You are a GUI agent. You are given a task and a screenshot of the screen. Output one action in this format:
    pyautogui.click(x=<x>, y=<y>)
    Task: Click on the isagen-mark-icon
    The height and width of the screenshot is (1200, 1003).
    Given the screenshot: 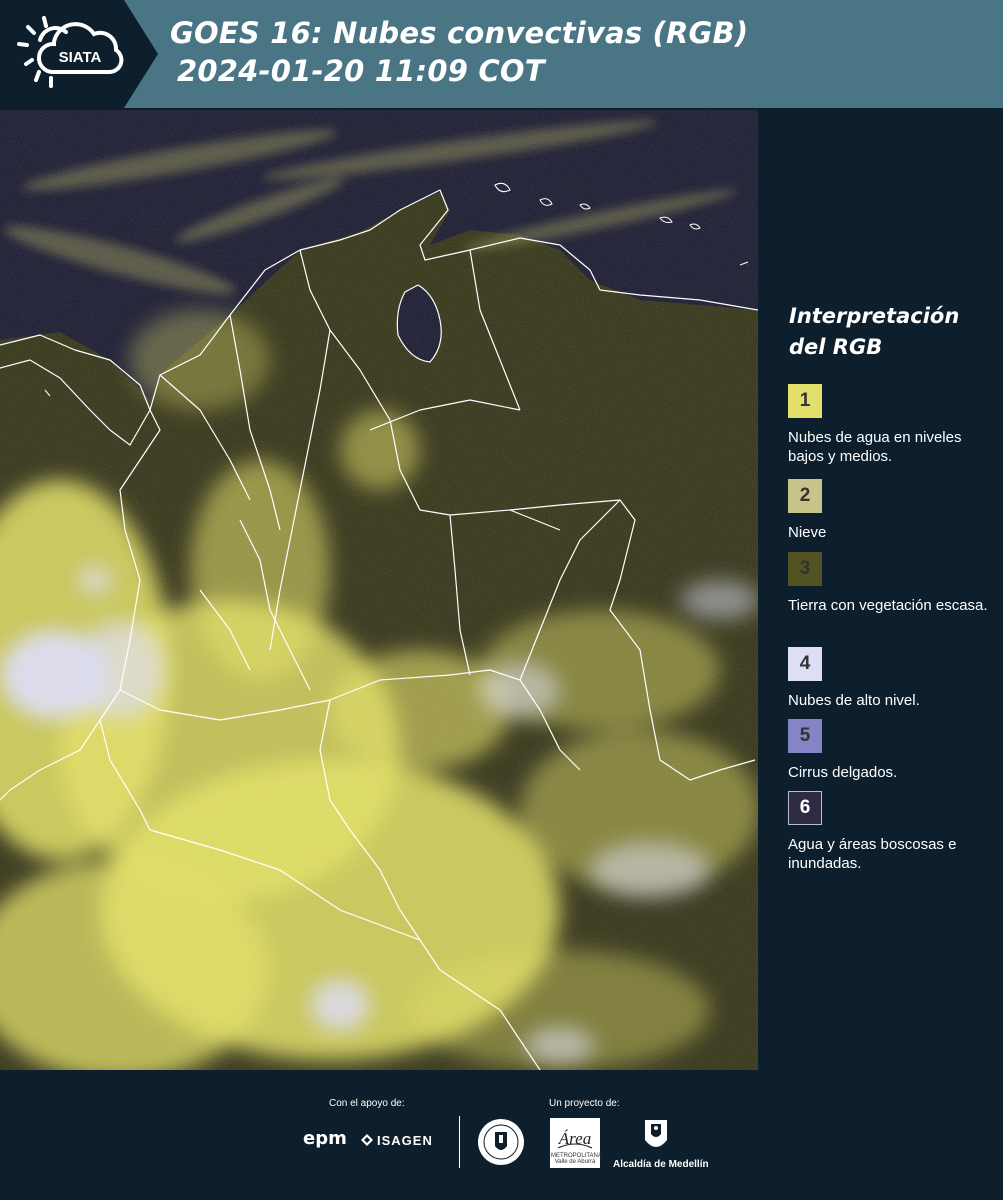 What is the action you would take?
    pyautogui.click(x=367, y=1140)
    